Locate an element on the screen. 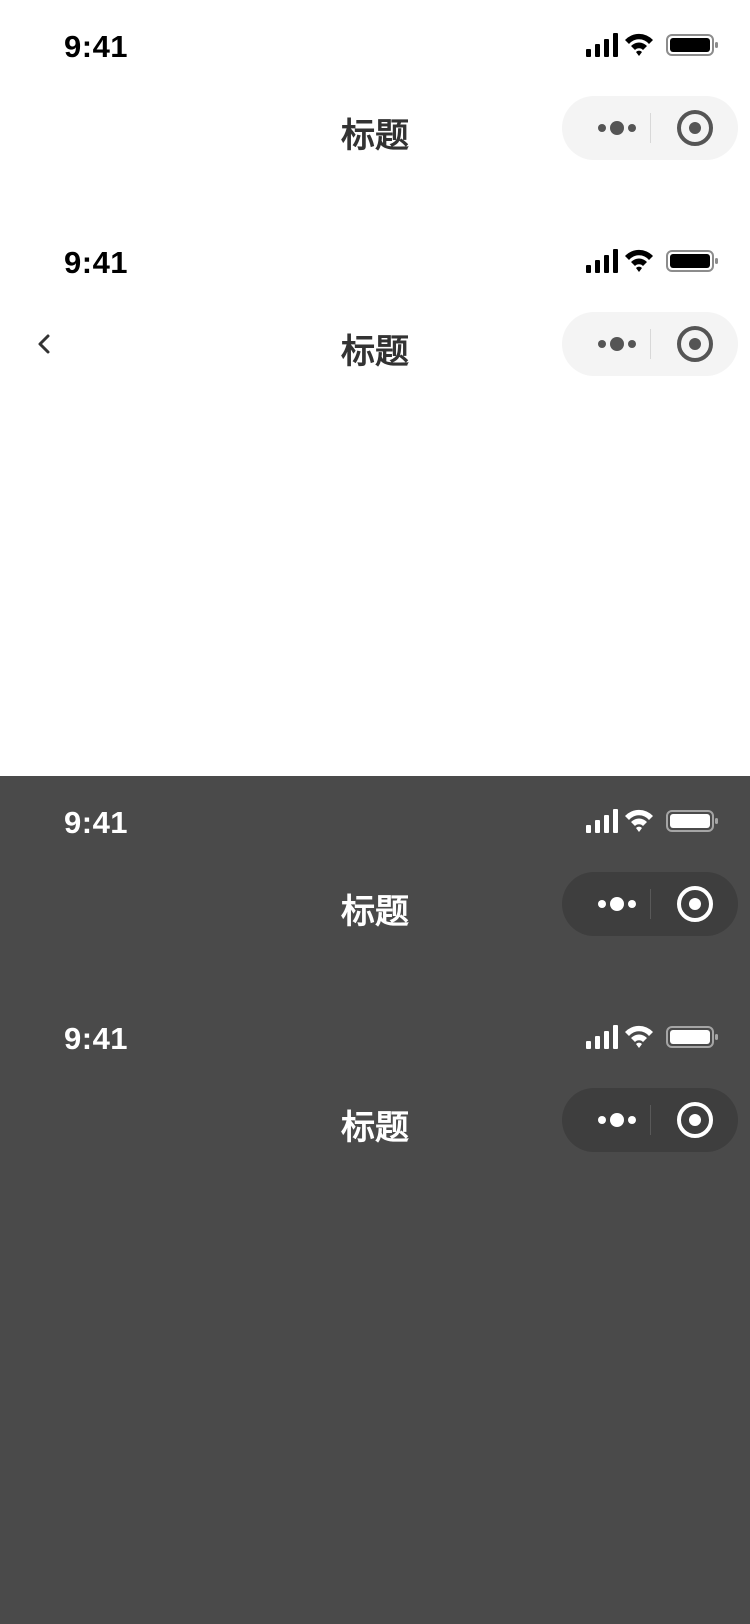 The image size is (750, 1624). nav-header-with-back: 9:41 标题 is located at coordinates (375, 316).